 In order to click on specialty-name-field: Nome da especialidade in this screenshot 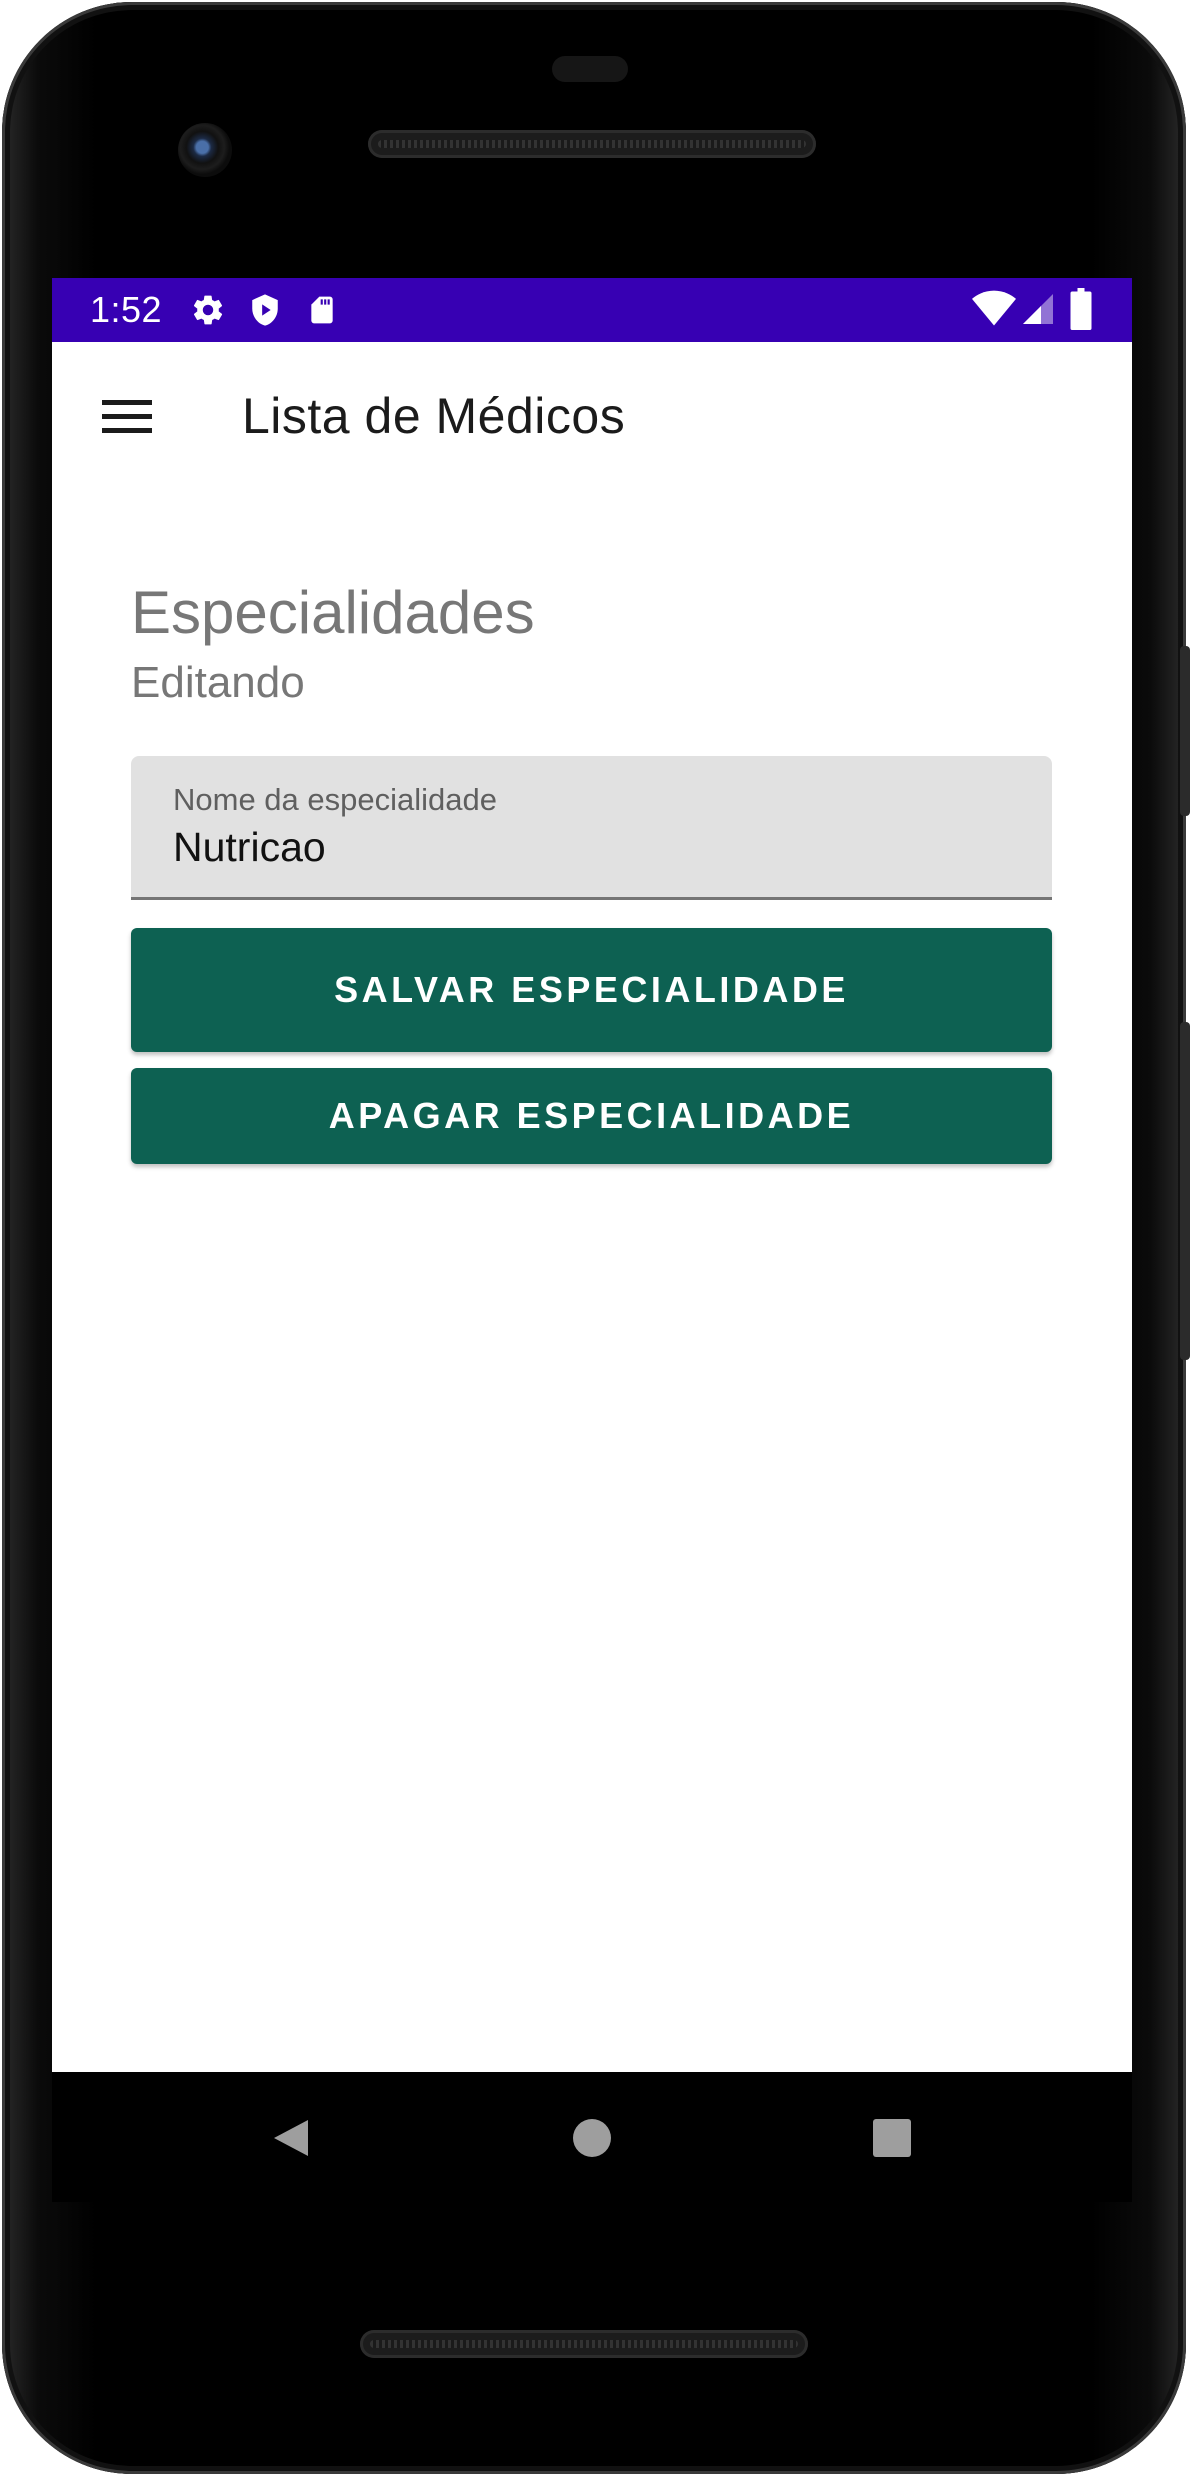, I will do `click(591, 828)`.